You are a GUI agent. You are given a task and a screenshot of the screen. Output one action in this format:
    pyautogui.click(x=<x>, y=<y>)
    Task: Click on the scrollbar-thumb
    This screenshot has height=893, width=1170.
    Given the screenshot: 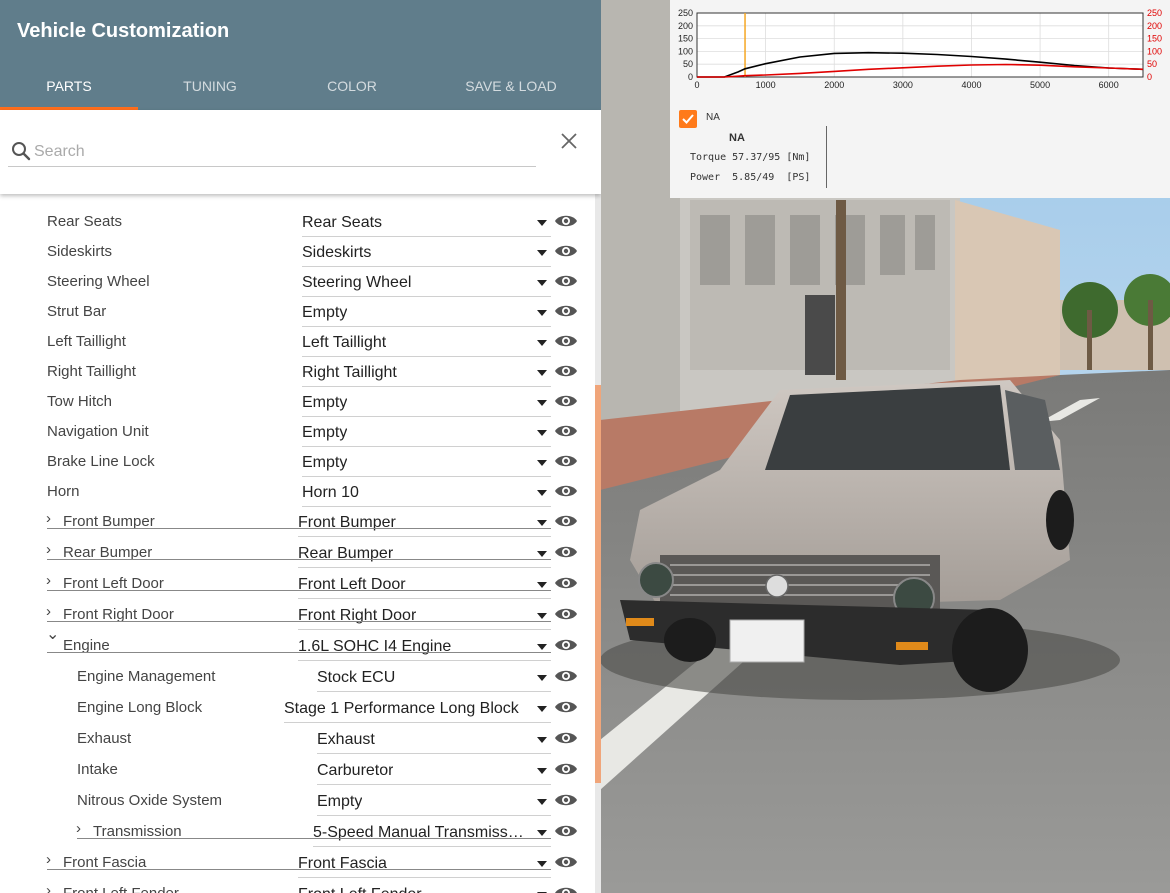 What is the action you would take?
    pyautogui.click(x=598, y=584)
    